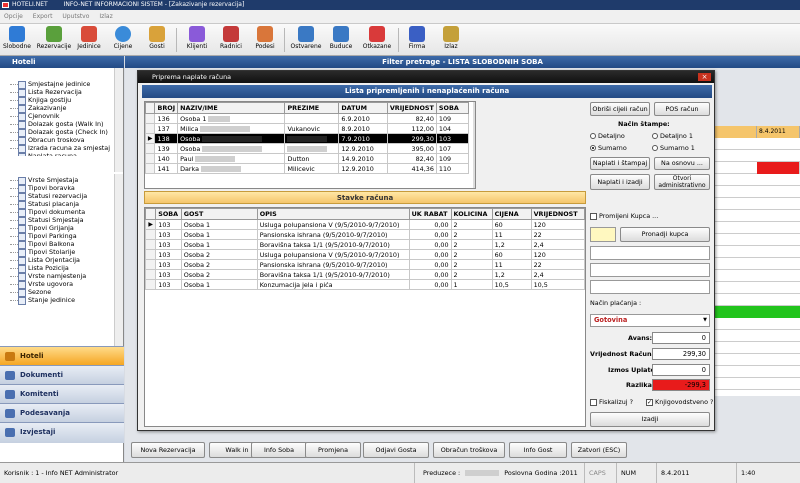  I want to click on table-row: 137 Milica Vukanovic 8.9.2010 112,00 104, so click(307, 128).